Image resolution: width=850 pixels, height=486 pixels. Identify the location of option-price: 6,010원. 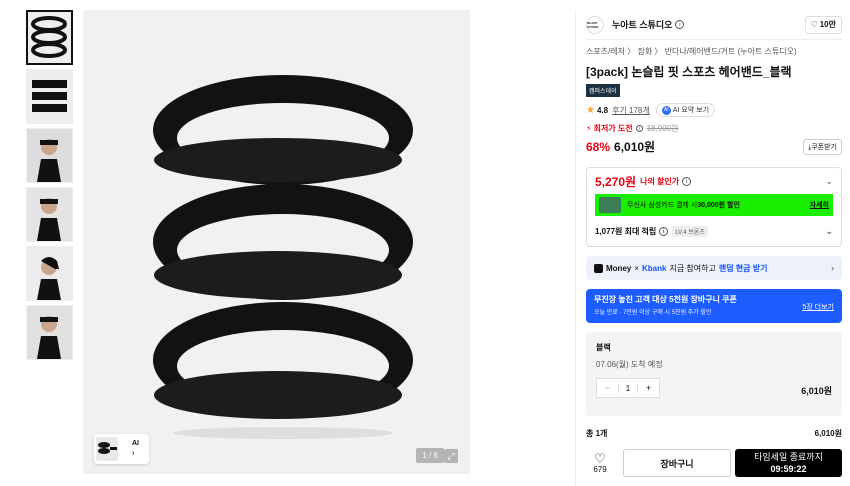
(816, 391).